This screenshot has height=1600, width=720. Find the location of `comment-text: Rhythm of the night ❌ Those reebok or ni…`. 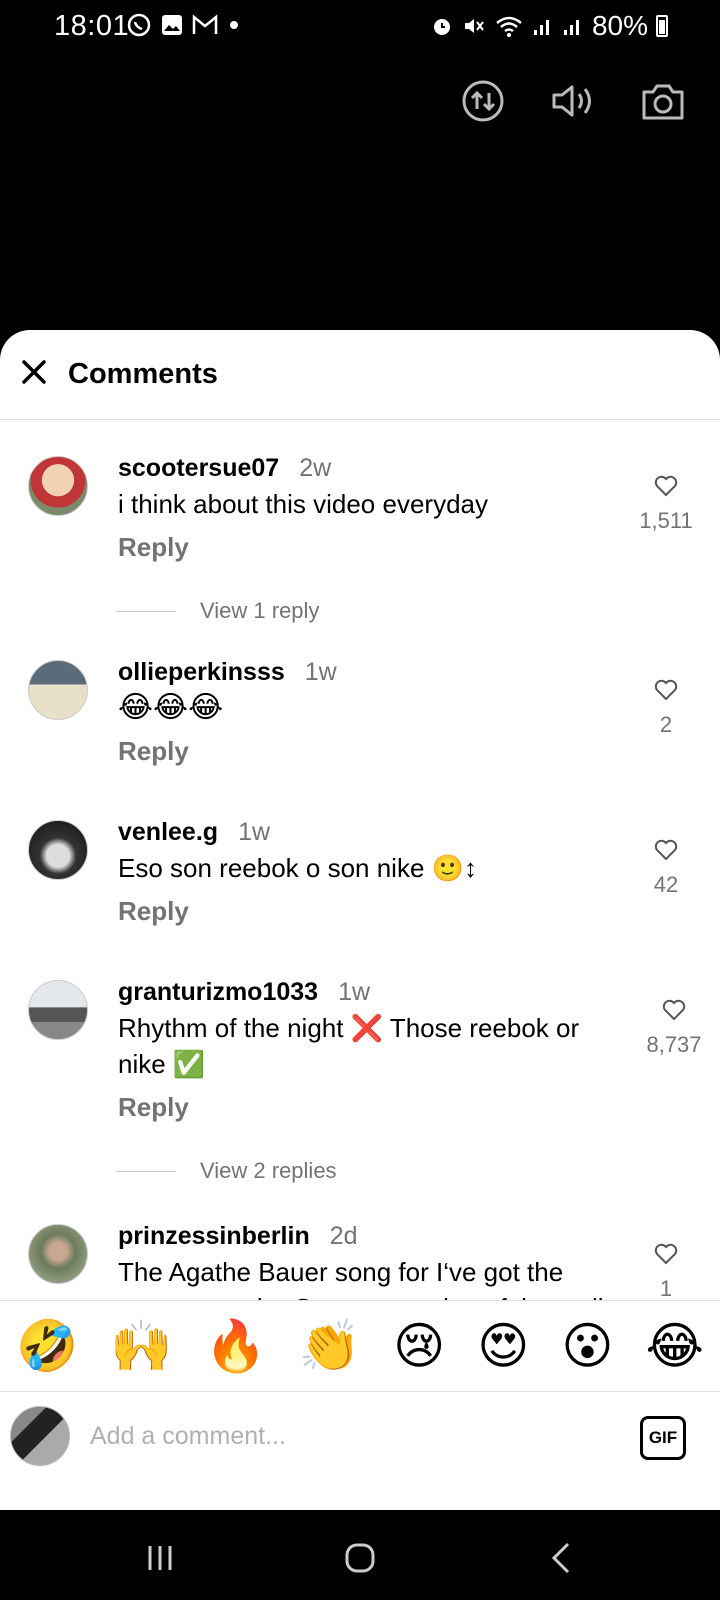

comment-text: Rhythm of the night ❌ Those reebok or ni… is located at coordinates (349, 1046).